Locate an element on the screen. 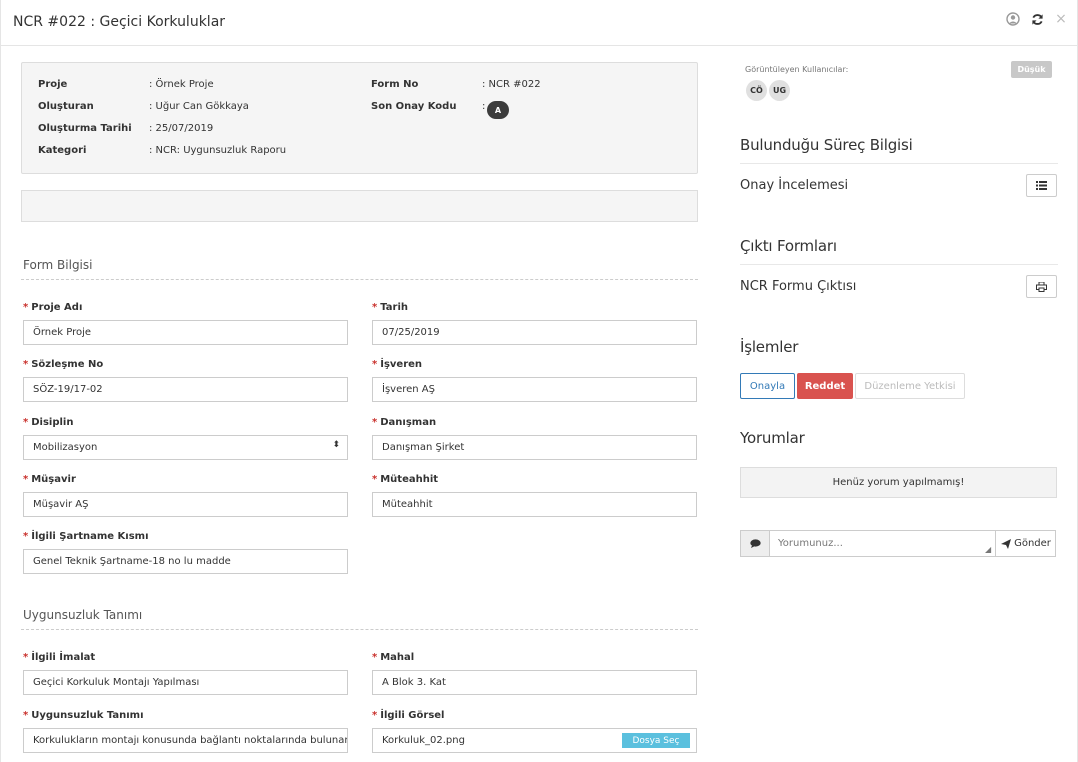 Image resolution: width=1078 pixels, height=762 pixels. musavir-field: Müşavir AŞ is located at coordinates (185, 504).